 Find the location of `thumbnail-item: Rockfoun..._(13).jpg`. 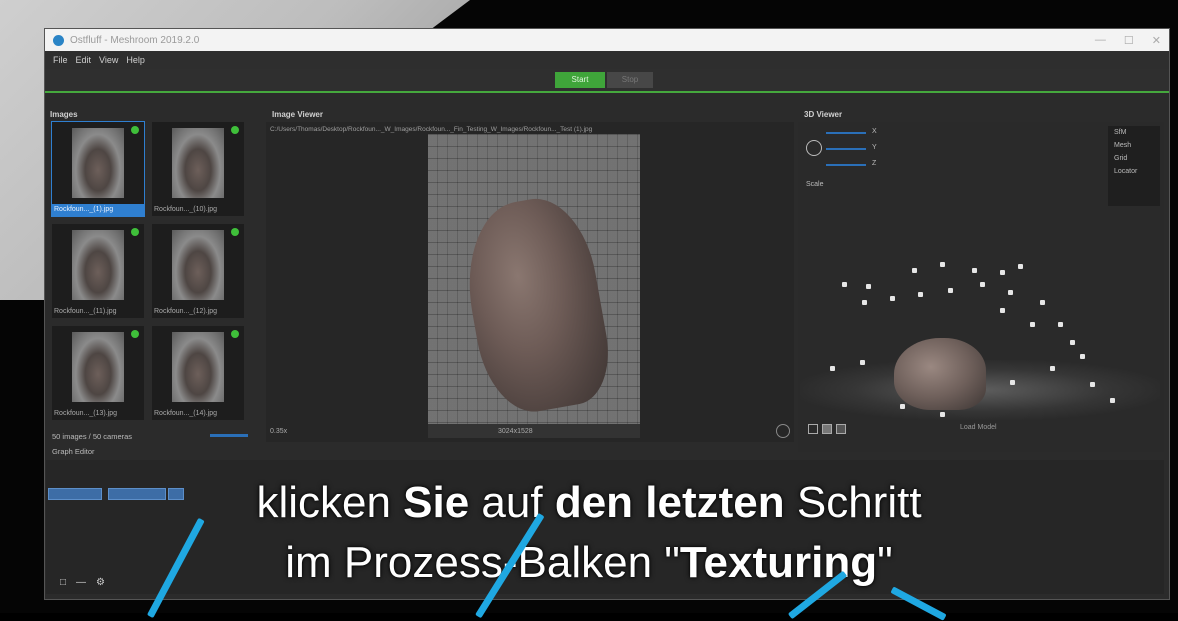

thumbnail-item: Rockfoun..._(13).jpg is located at coordinates (98, 373).